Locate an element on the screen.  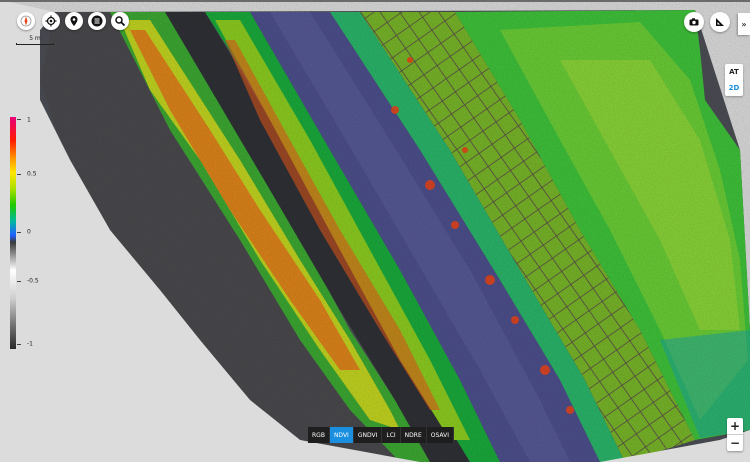
zoom-in-button: + is located at coordinates (735, 426).